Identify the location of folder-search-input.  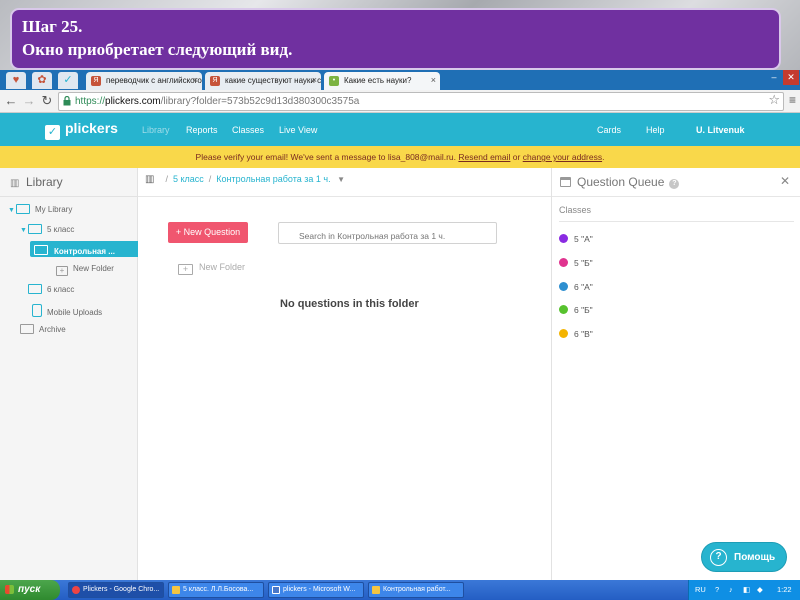
(387, 233).